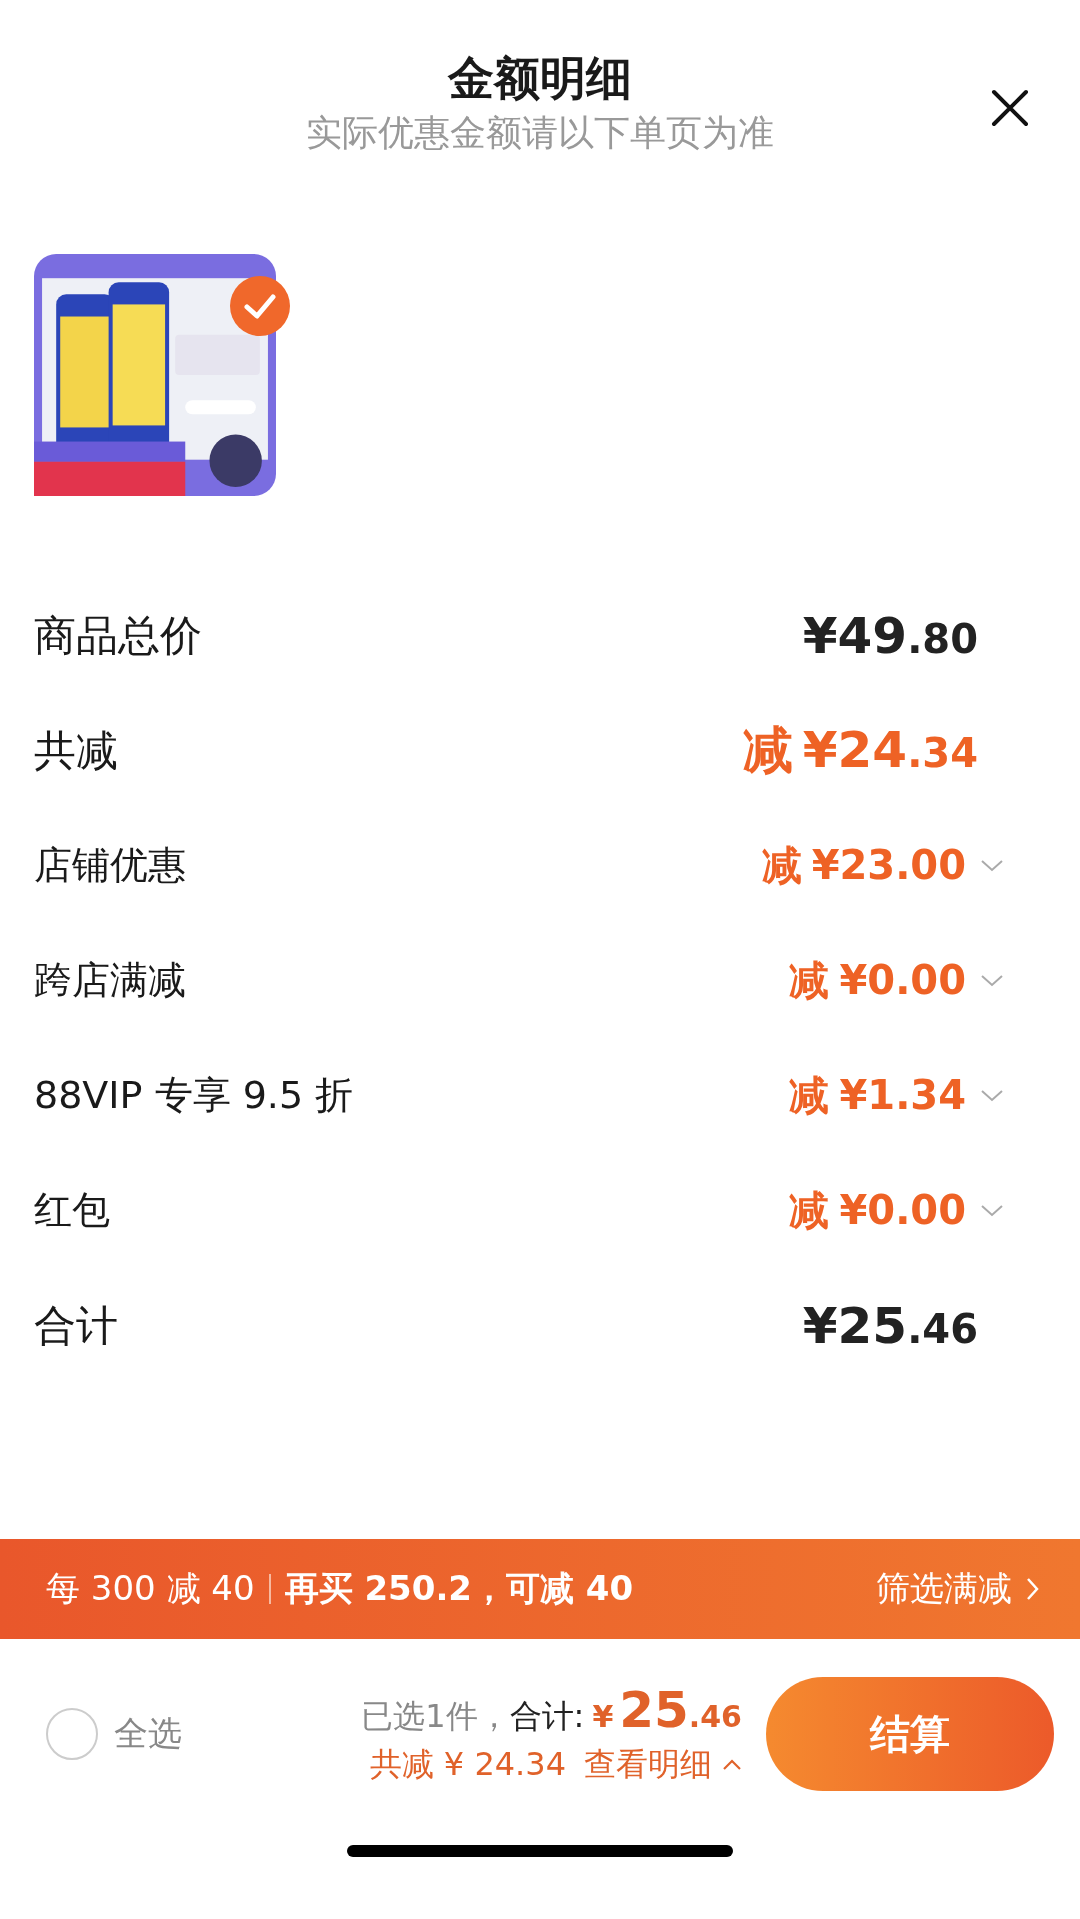  What do you see at coordinates (1010, 108) in the screenshot?
I see `close-icon` at bounding box center [1010, 108].